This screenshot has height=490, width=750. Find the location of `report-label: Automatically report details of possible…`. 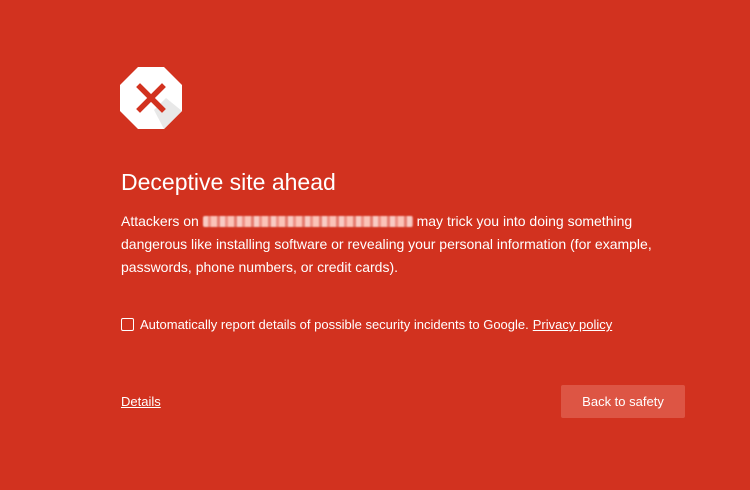

report-label: Automatically report details of possible… is located at coordinates (334, 324).